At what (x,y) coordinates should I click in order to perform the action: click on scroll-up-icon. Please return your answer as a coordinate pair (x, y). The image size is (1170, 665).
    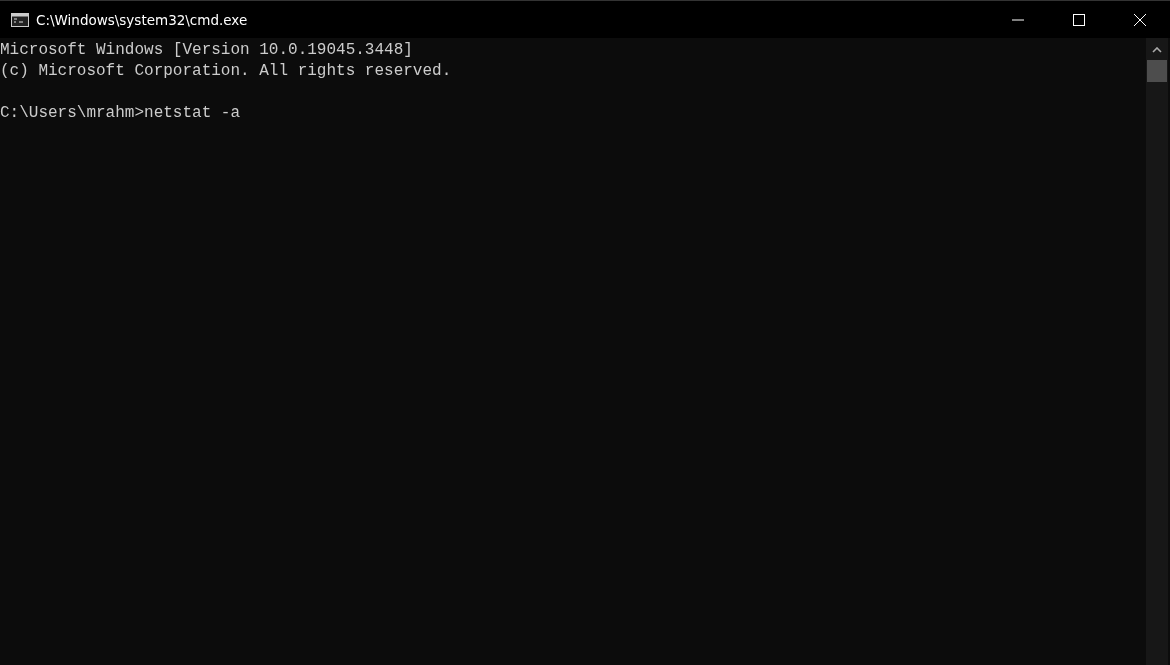
    Looking at the image, I should click on (1157, 50).